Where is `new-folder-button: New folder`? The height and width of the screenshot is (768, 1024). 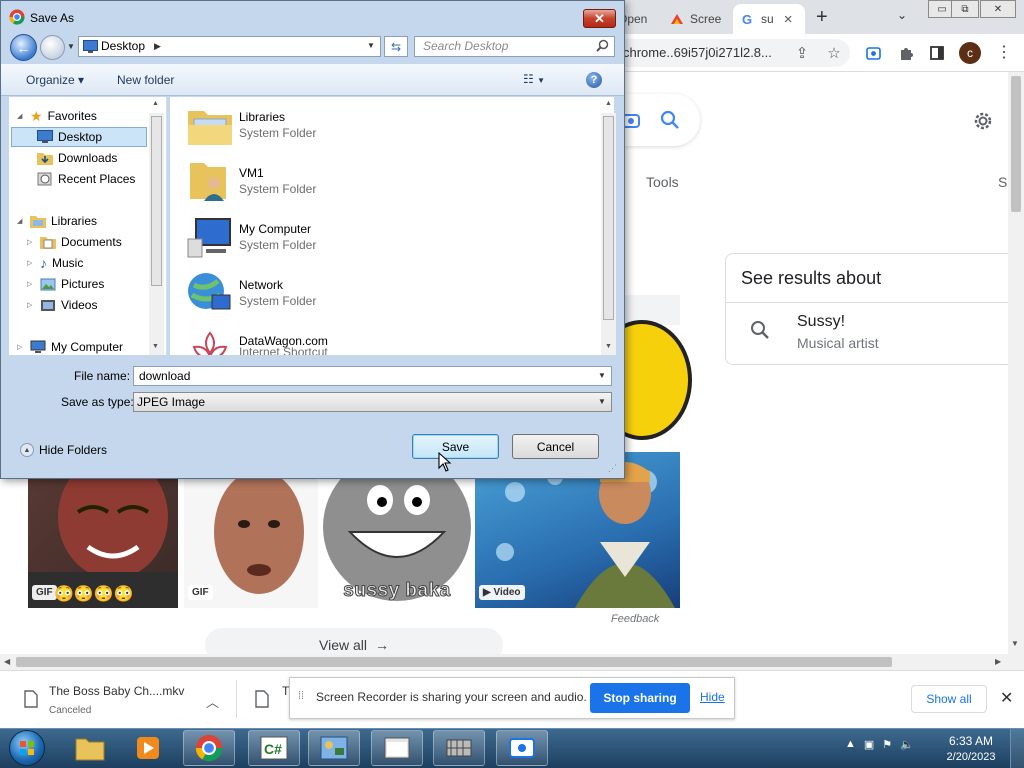 new-folder-button: New folder is located at coordinates (145, 80).